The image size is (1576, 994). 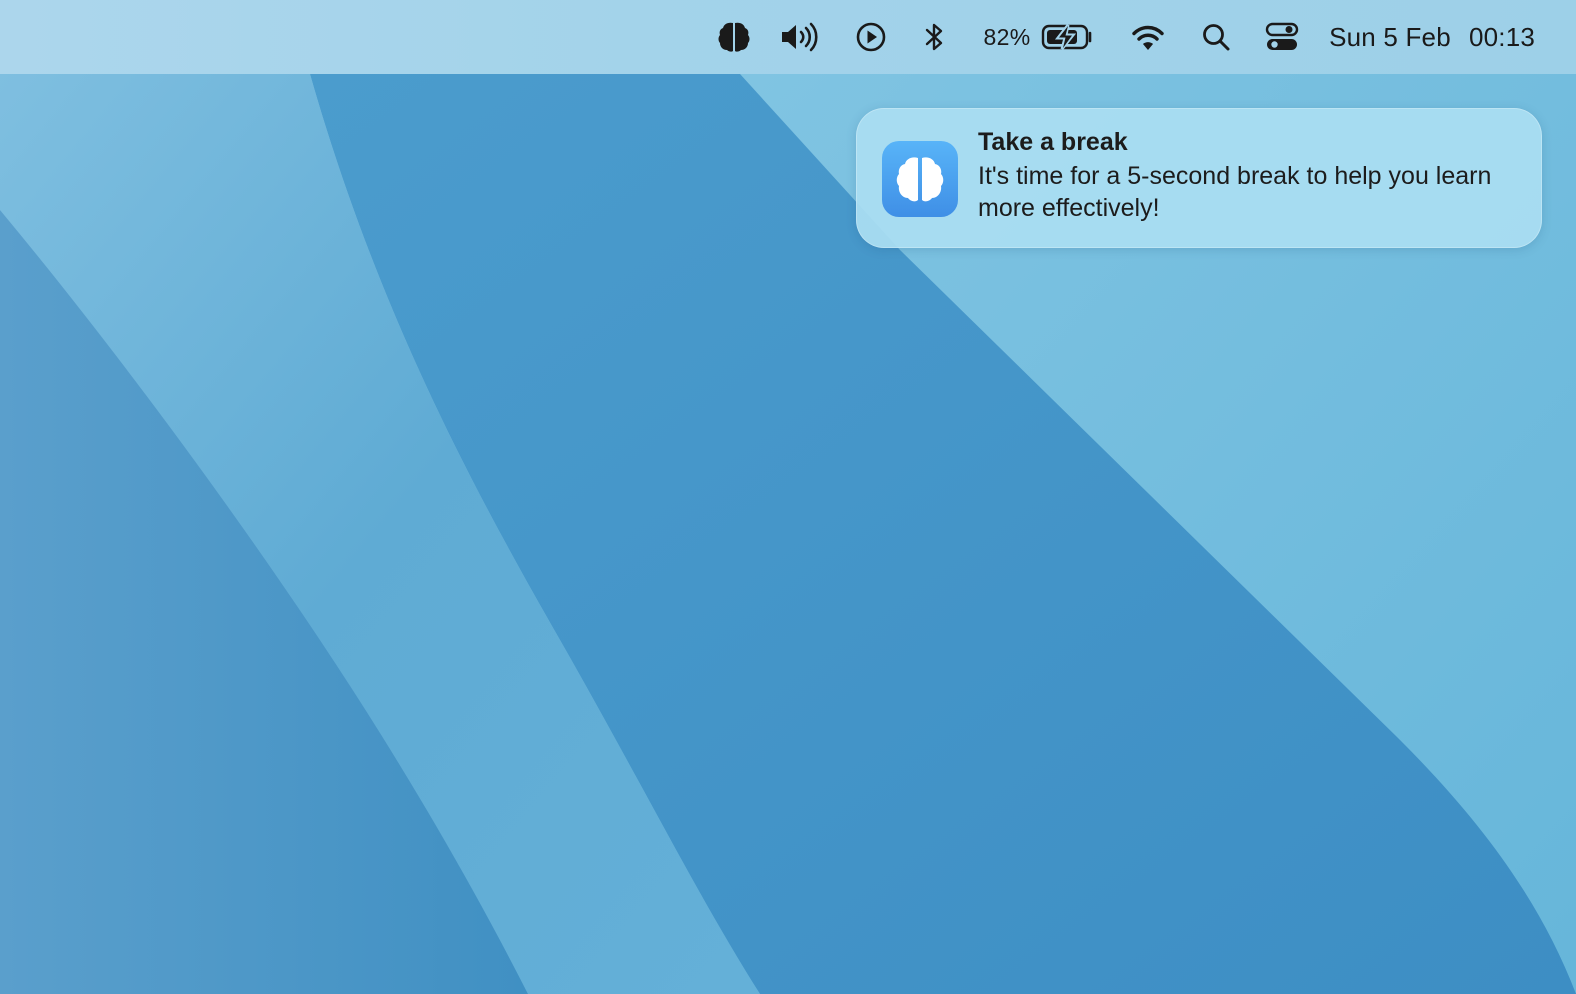 I want to click on speaker-volume-glyph, so click(x=800, y=37).